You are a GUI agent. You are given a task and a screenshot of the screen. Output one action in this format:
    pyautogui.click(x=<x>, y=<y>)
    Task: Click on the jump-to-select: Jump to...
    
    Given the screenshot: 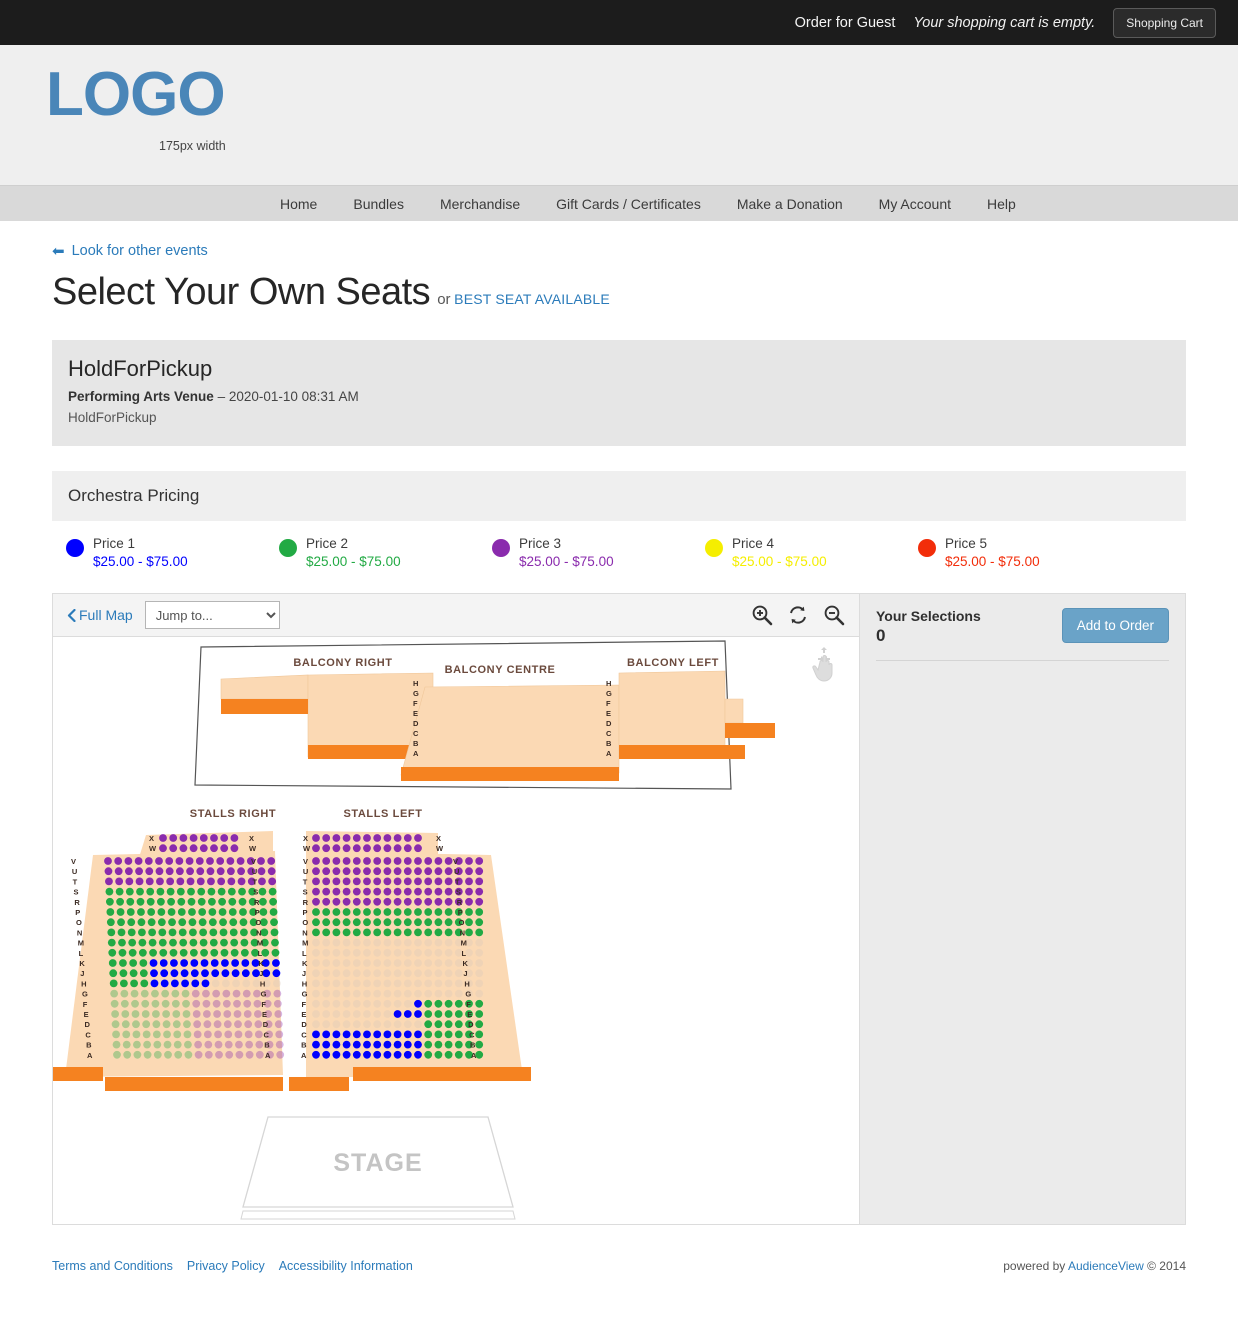 What is the action you would take?
    pyautogui.click(x=212, y=615)
    